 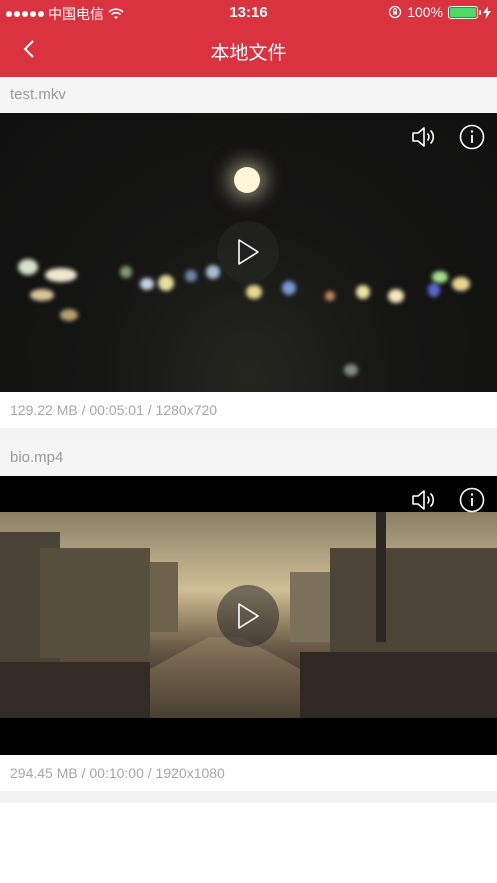 What do you see at coordinates (487, 12) in the screenshot?
I see `charging-icon` at bounding box center [487, 12].